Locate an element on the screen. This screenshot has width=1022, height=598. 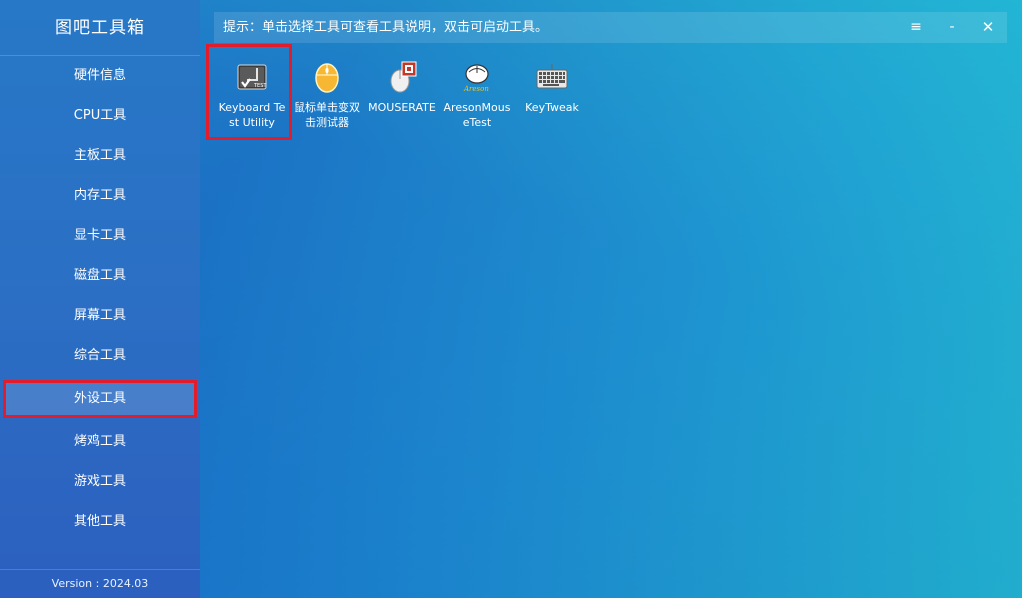
app-title: 图吧工具箱 is located at coordinates (100, 28).